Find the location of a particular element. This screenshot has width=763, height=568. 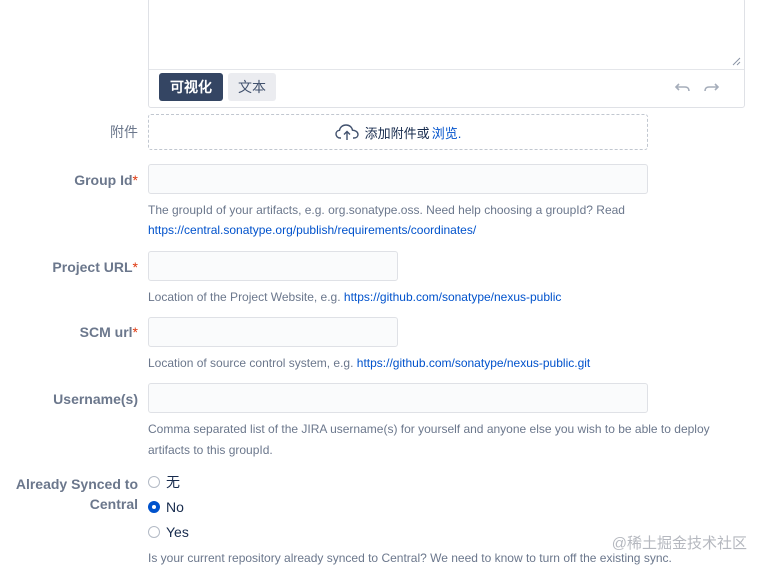

attachment-text: 添加附件或 is located at coordinates (397, 133).